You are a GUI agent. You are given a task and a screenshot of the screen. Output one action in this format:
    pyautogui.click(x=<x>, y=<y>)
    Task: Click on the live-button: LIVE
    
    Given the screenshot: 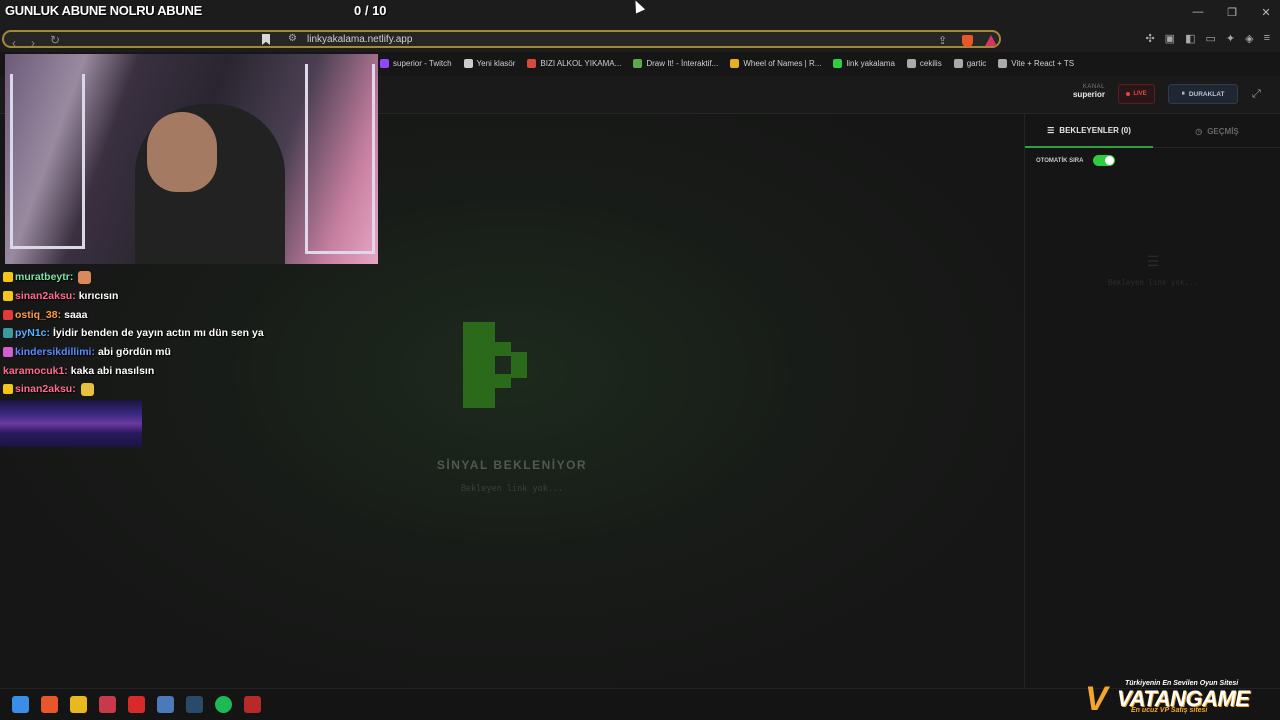 What is the action you would take?
    pyautogui.click(x=1136, y=94)
    